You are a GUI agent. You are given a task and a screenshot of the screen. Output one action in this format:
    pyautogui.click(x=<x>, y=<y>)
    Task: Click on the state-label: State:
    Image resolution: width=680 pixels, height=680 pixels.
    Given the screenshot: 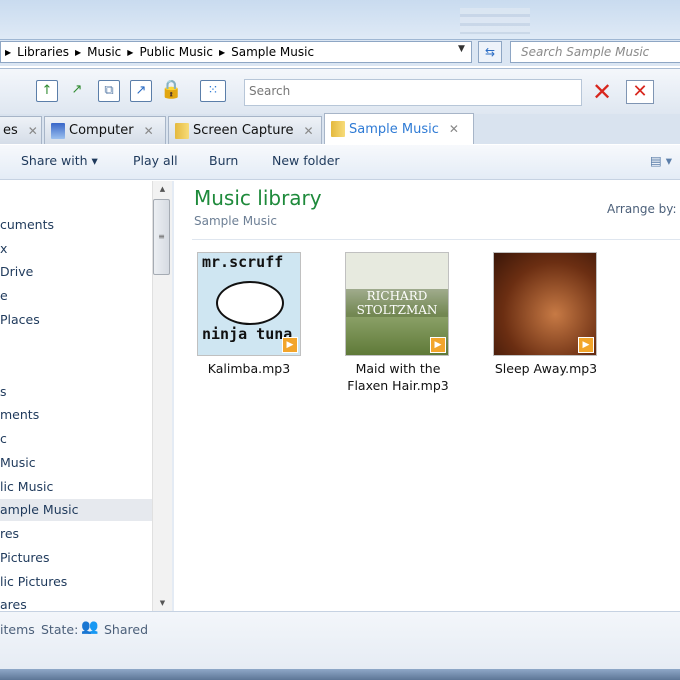 What is the action you would take?
    pyautogui.click(x=60, y=629)
    